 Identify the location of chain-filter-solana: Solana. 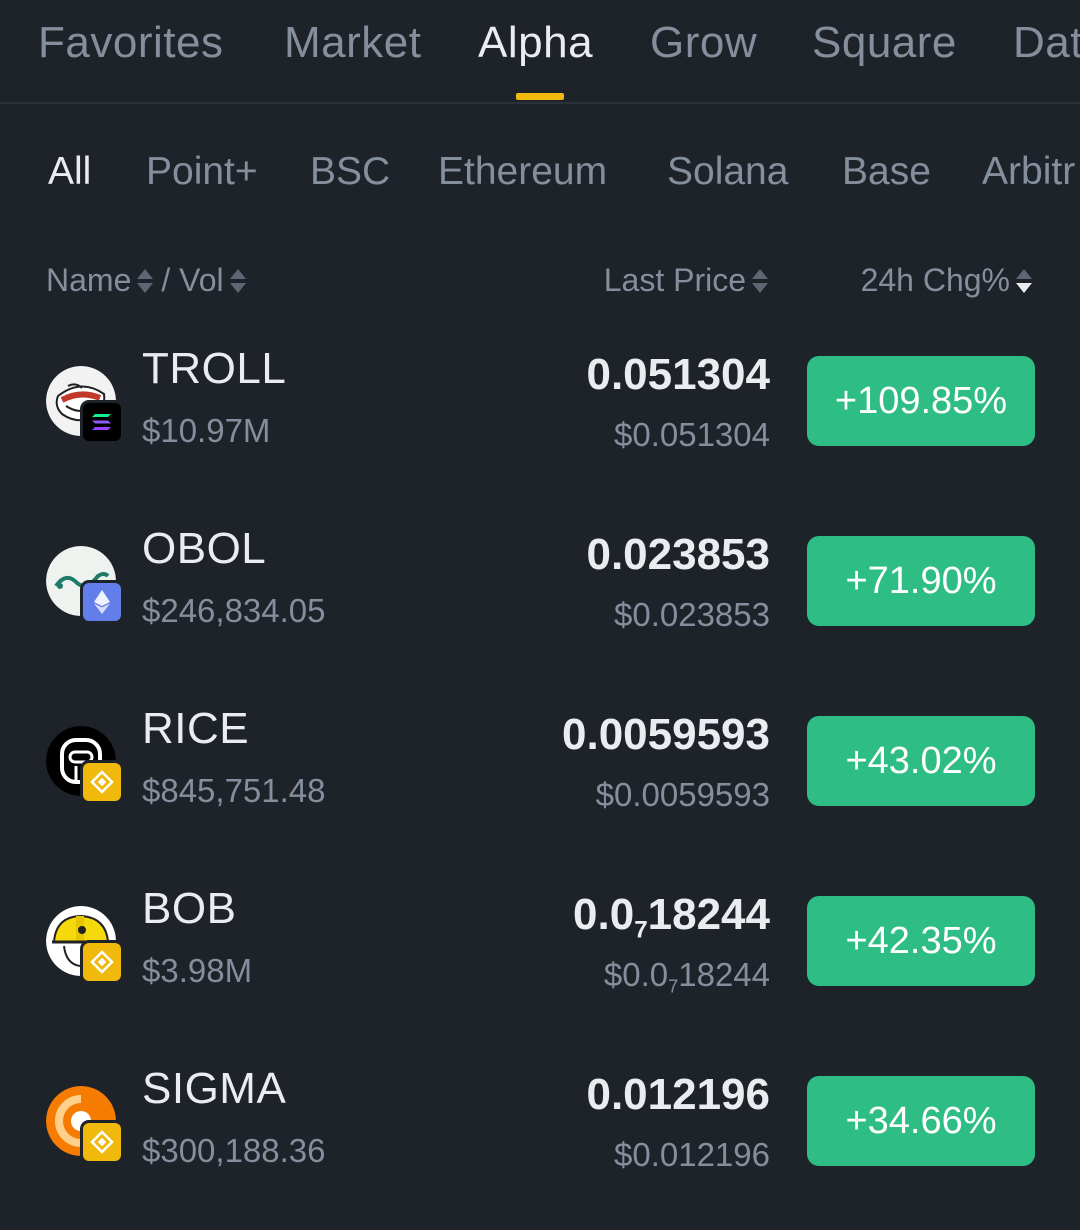
(727, 172).